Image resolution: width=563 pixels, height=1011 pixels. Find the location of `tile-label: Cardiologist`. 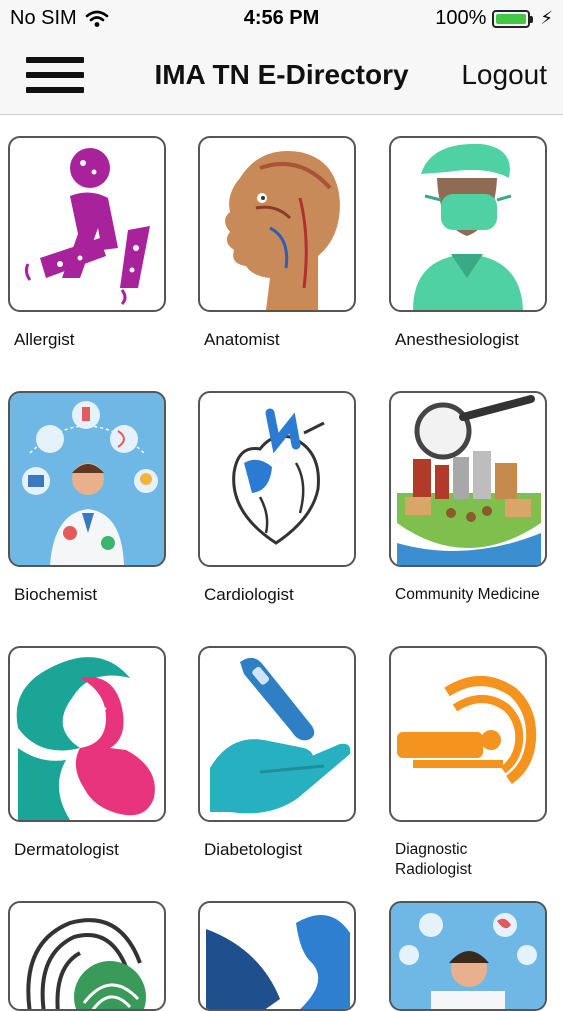

tile-label: Cardiologist is located at coordinates (249, 594).